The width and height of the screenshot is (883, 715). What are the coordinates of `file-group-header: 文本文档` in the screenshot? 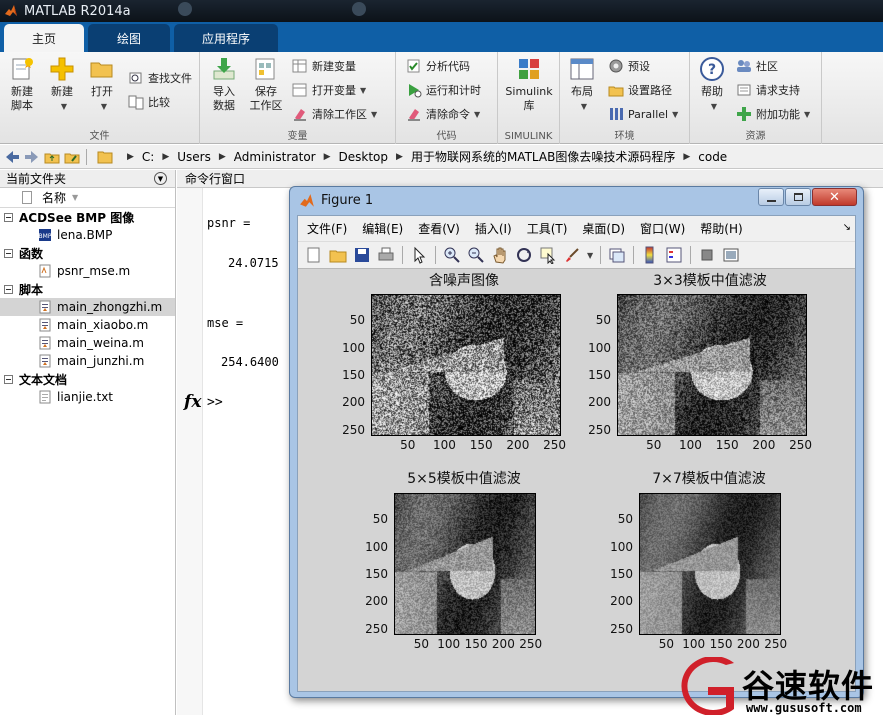 It's located at (87, 379).